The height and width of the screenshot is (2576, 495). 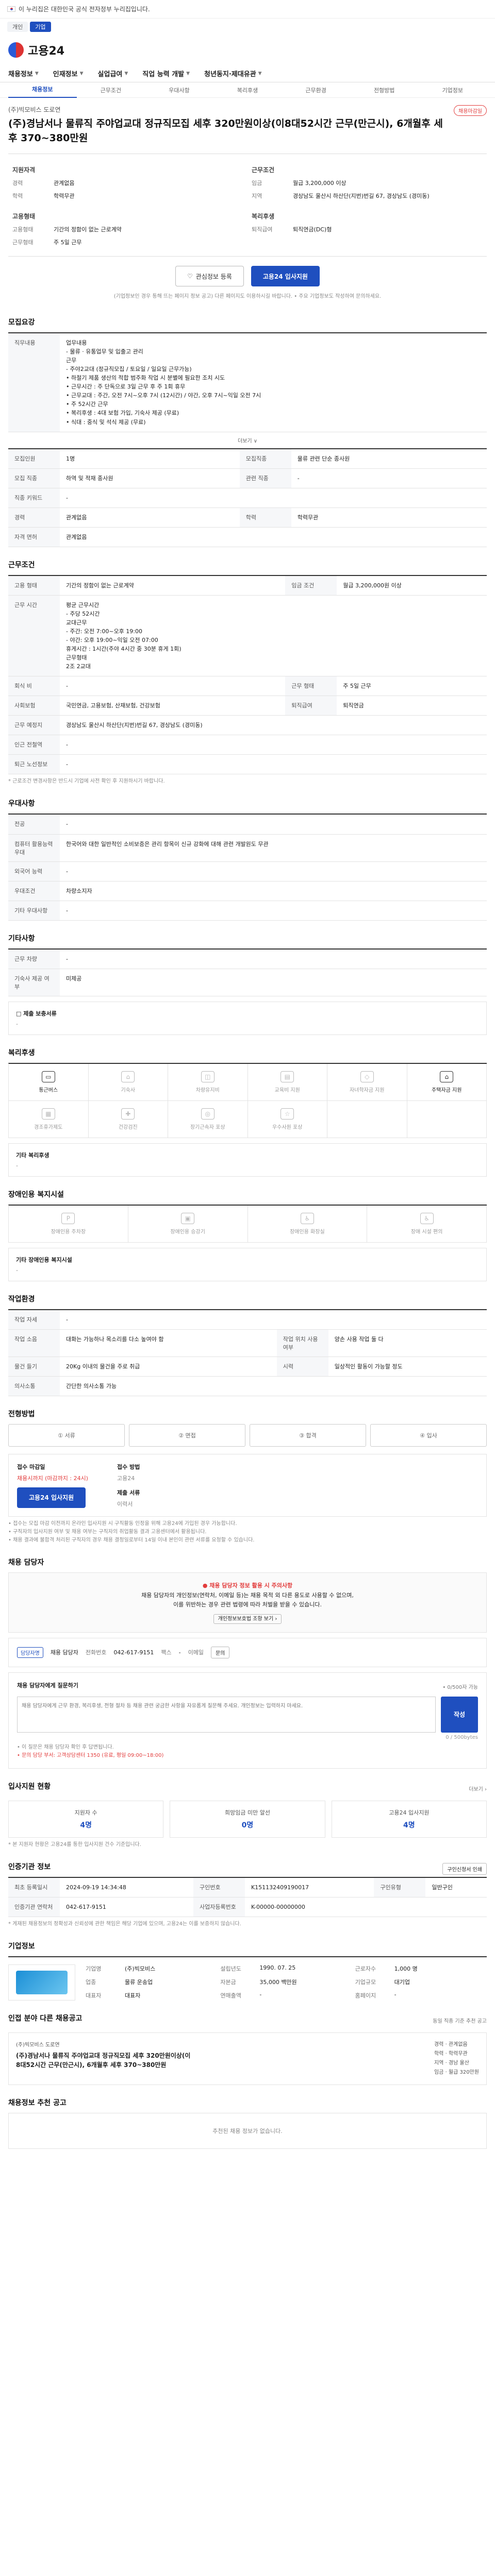 What do you see at coordinates (452, 90) in the screenshot?
I see `tab-company: 기업정보` at bounding box center [452, 90].